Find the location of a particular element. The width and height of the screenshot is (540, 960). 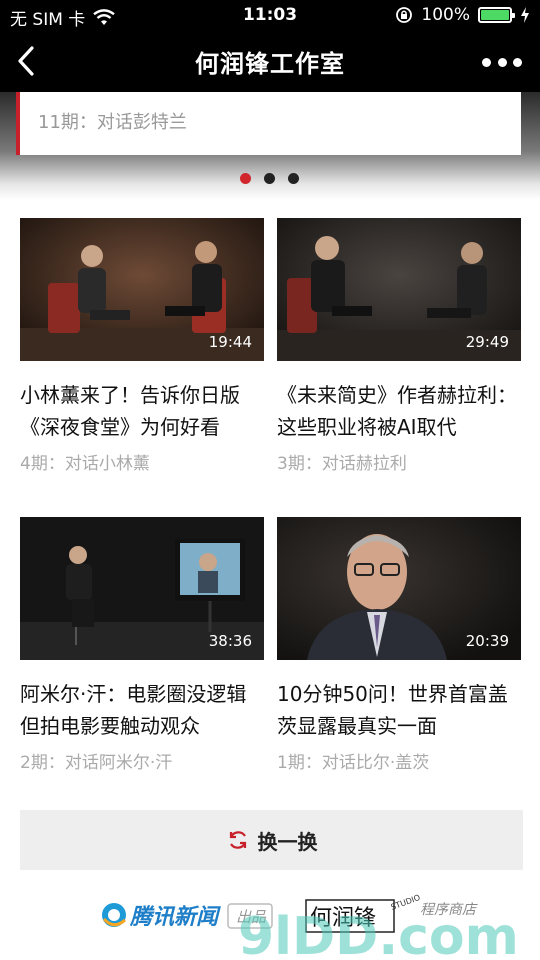

video-title: 《未来简史》作者赫拉利：这些职业将被AI取代 is located at coordinates (399, 411).